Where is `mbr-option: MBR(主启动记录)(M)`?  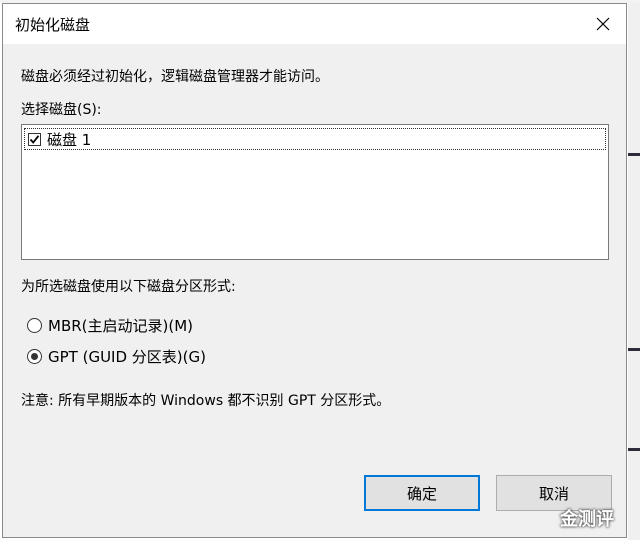
mbr-option: MBR(主启动记录)(M) is located at coordinates (110, 325).